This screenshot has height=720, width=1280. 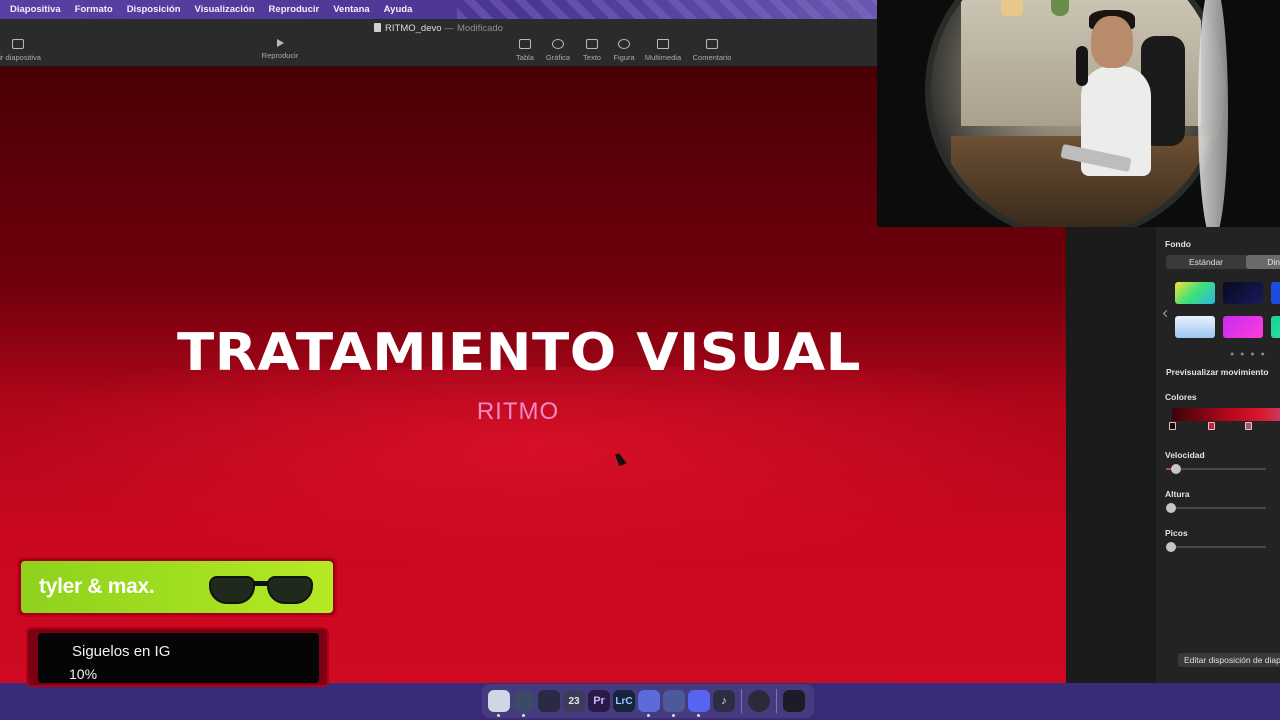 What do you see at coordinates (574, 701) in the screenshot?
I see `calendar-icon: 23` at bounding box center [574, 701].